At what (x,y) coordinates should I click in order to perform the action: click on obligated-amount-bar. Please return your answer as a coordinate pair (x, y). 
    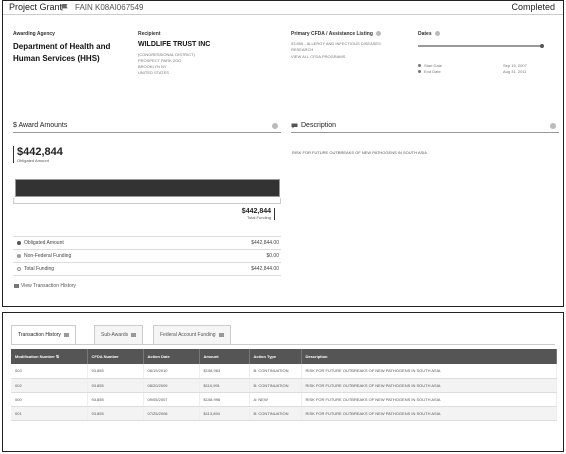
    Looking at the image, I should click on (147, 188).